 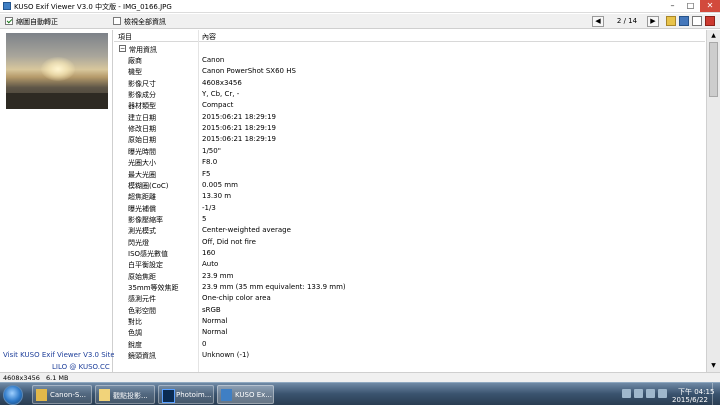 I want to click on show-all-label: 檢視全部資訊, so click(x=145, y=22).